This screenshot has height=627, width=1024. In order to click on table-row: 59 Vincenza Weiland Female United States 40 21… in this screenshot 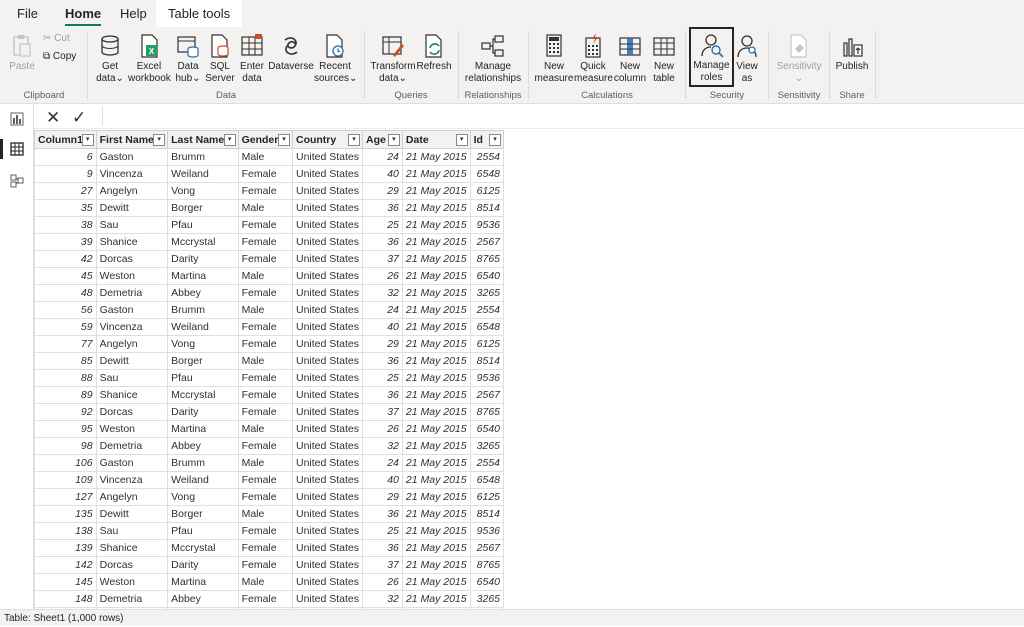, I will do `click(269, 327)`.